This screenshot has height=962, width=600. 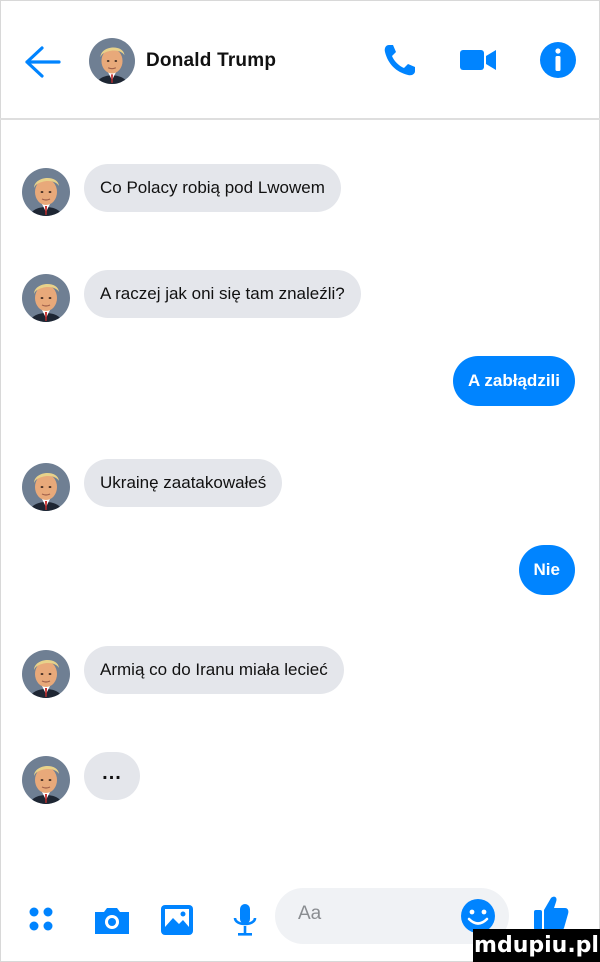 What do you see at coordinates (211, 61) in the screenshot?
I see `contact-name: Donald Trump` at bounding box center [211, 61].